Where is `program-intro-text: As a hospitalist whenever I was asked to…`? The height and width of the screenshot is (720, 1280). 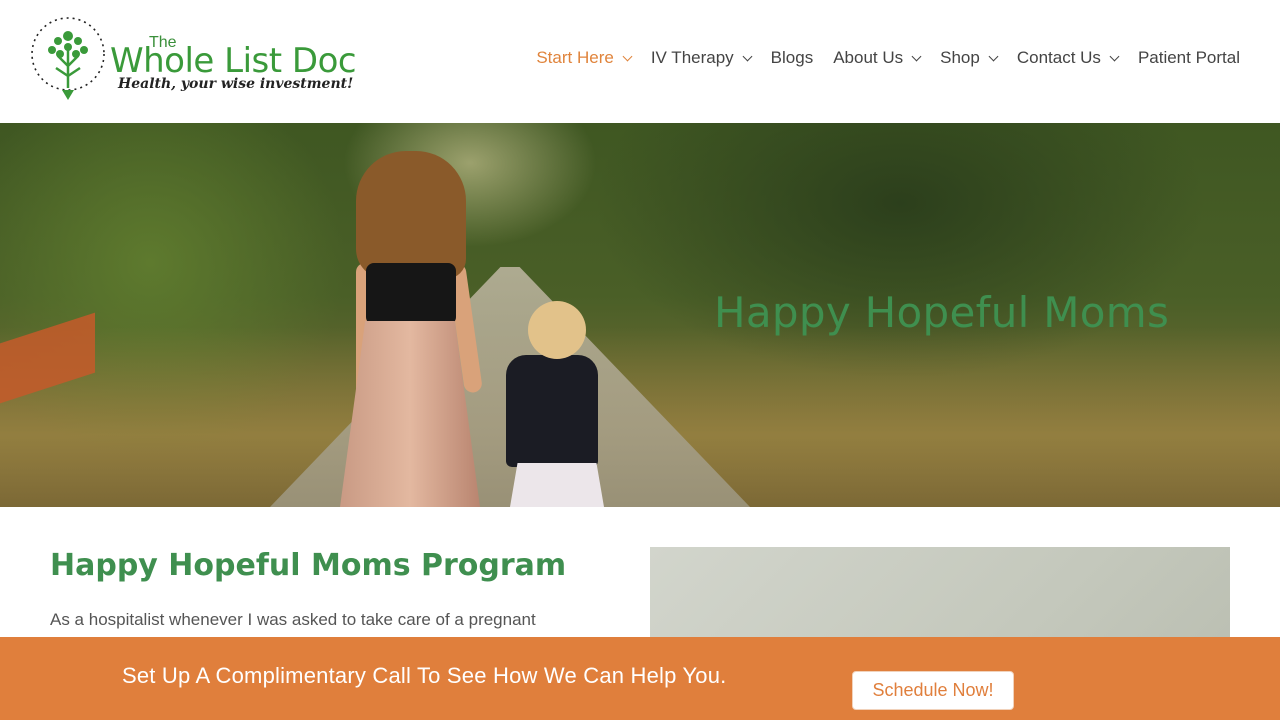
program-intro-text: As a hospitalist whenever I was asked to… is located at coordinates (293, 619).